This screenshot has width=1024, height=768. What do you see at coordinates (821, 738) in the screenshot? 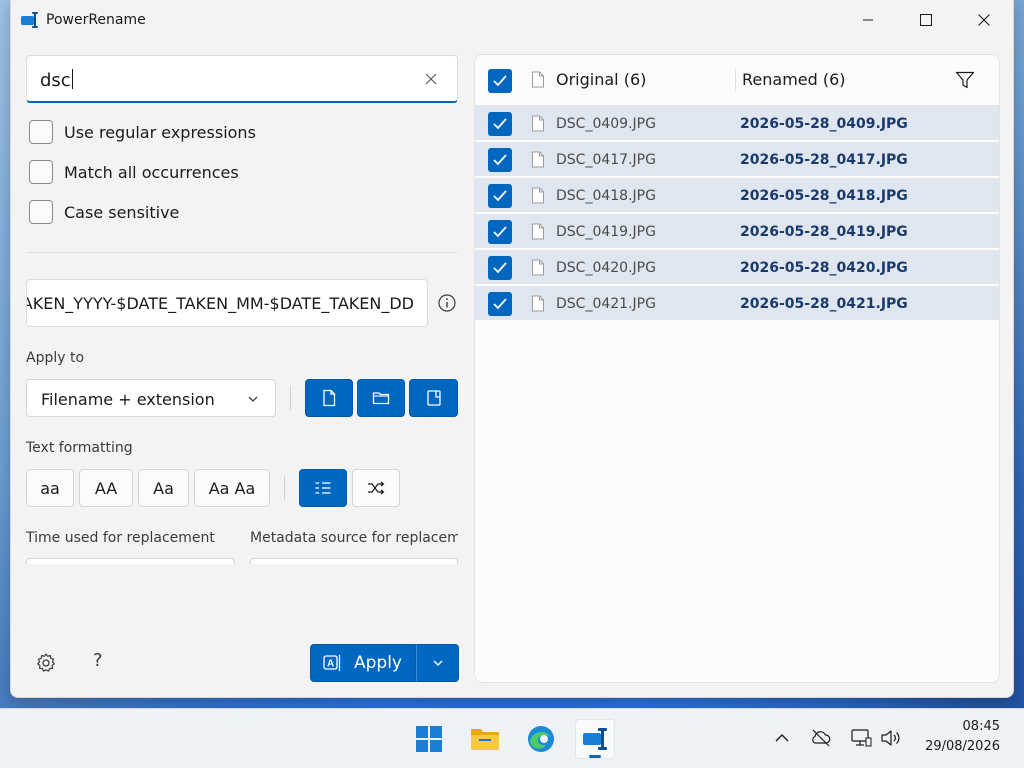
I see `cloud-offline-icon` at bounding box center [821, 738].